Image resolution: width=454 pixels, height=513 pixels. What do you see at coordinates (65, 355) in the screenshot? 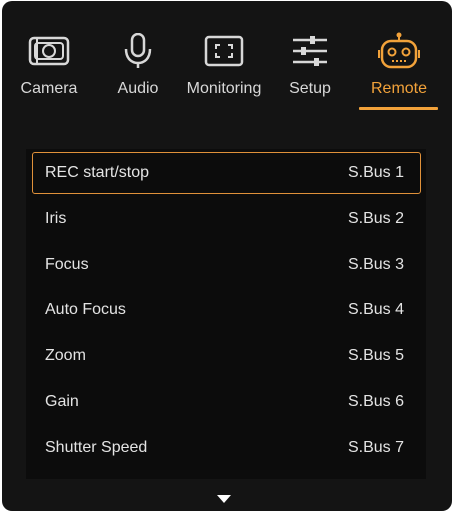
I see `list-item-label: Zoom` at bounding box center [65, 355].